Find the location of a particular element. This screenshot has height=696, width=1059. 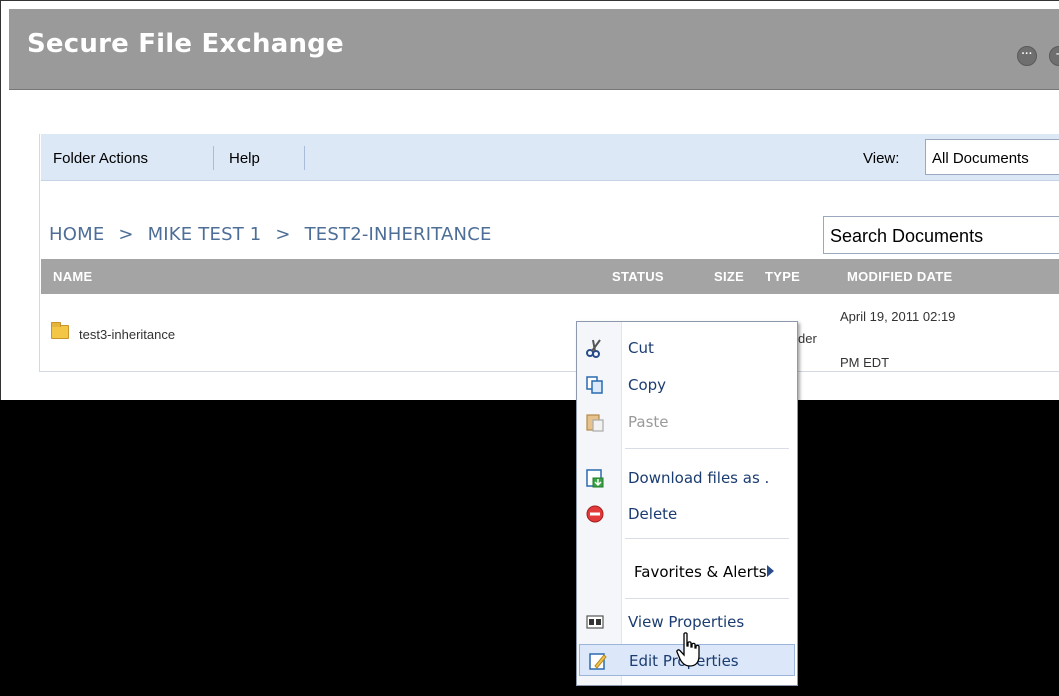

file-name: test3-inheritance is located at coordinates (127, 334).